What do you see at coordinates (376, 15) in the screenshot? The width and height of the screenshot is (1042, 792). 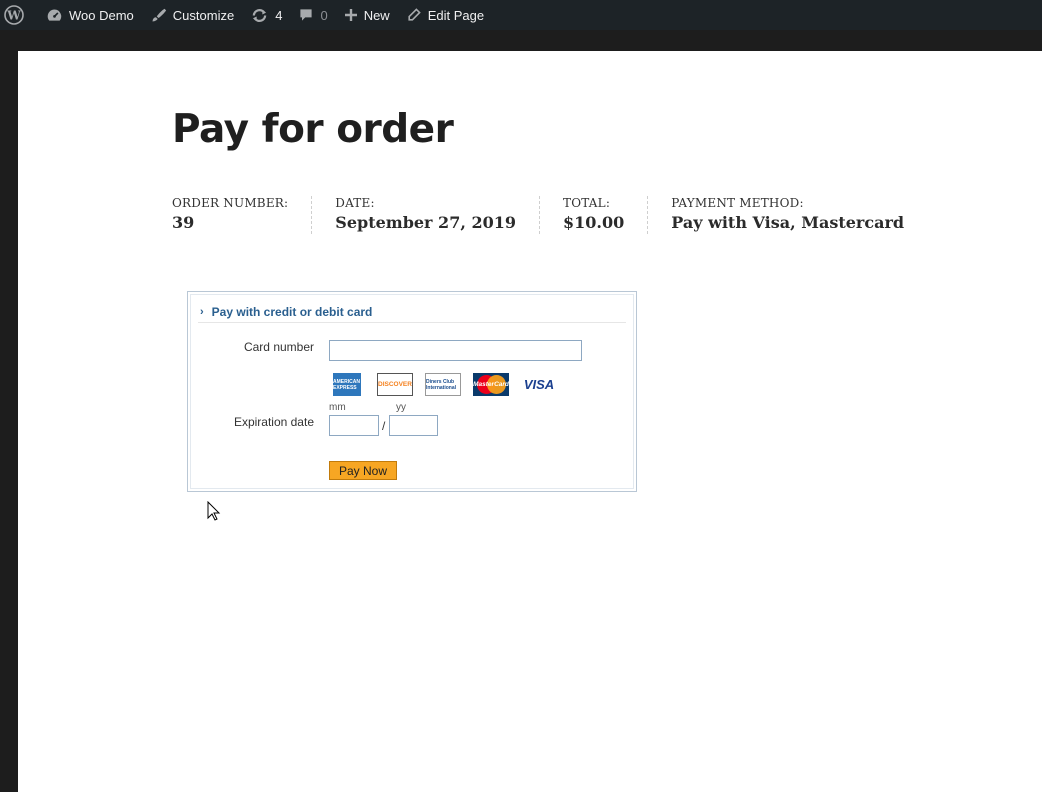 I see `new-label: New` at bounding box center [376, 15].